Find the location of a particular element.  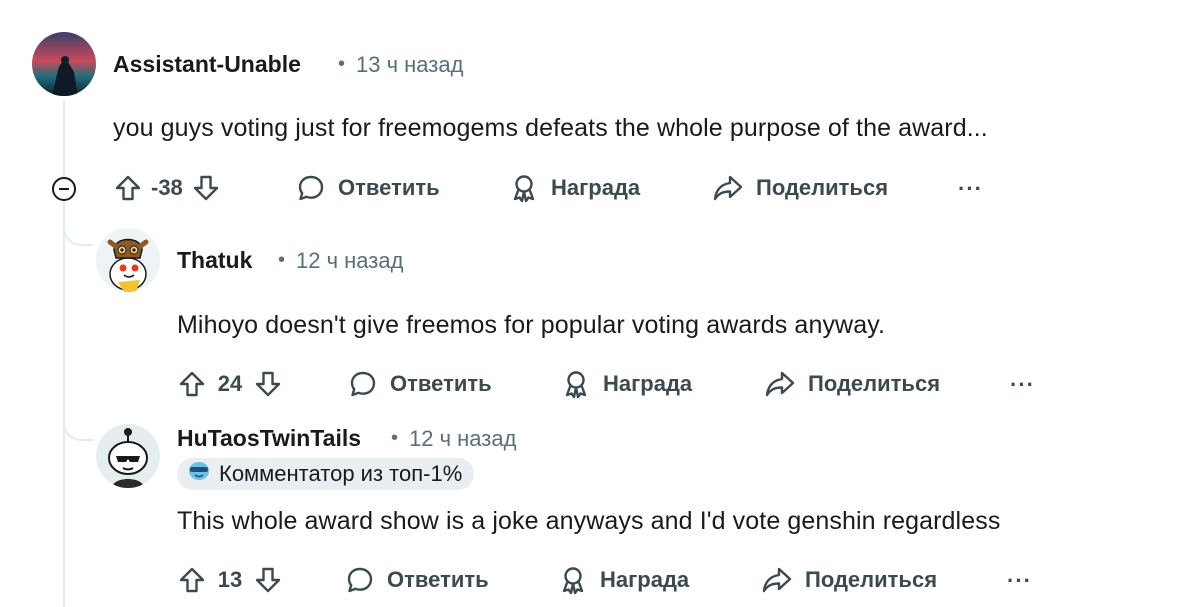

flair-label: Комментатор из топ-1% is located at coordinates (341, 473).